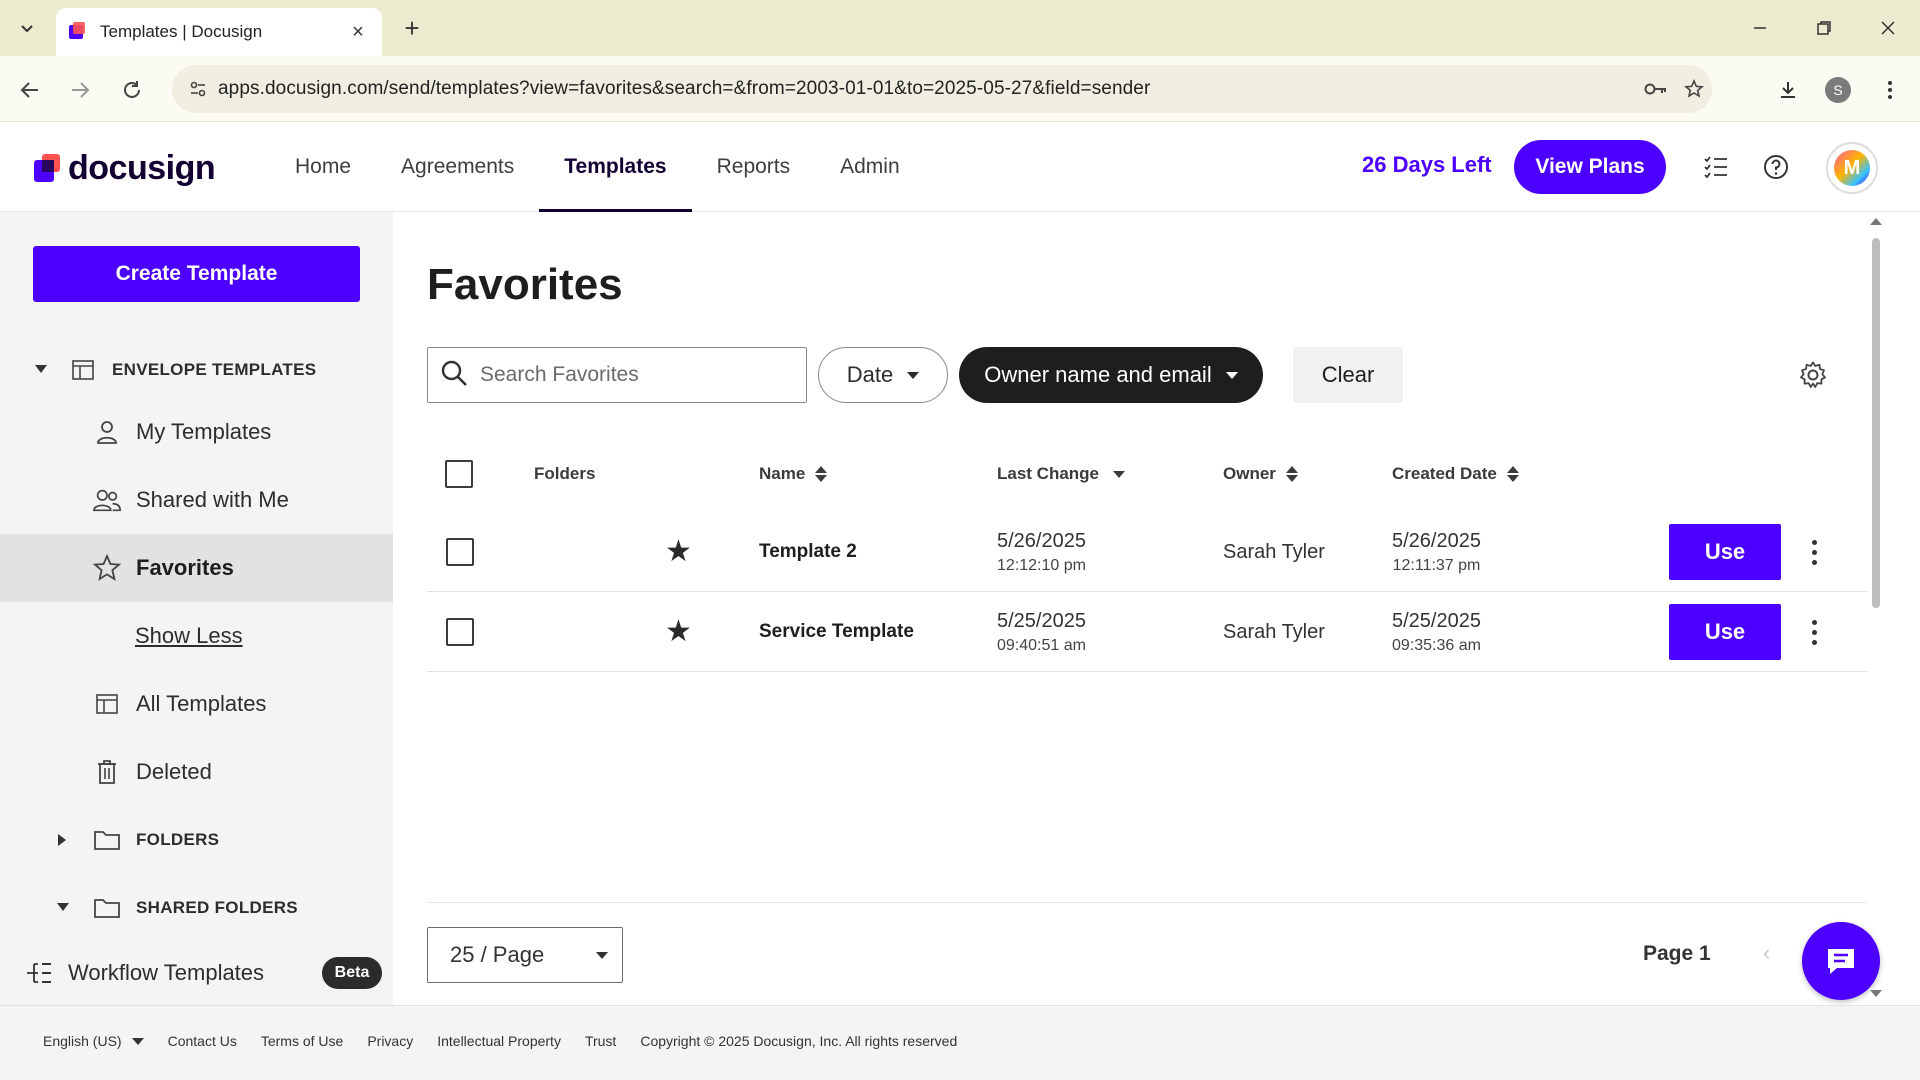 The width and height of the screenshot is (1920, 1080). I want to click on reload-icon, so click(132, 90).